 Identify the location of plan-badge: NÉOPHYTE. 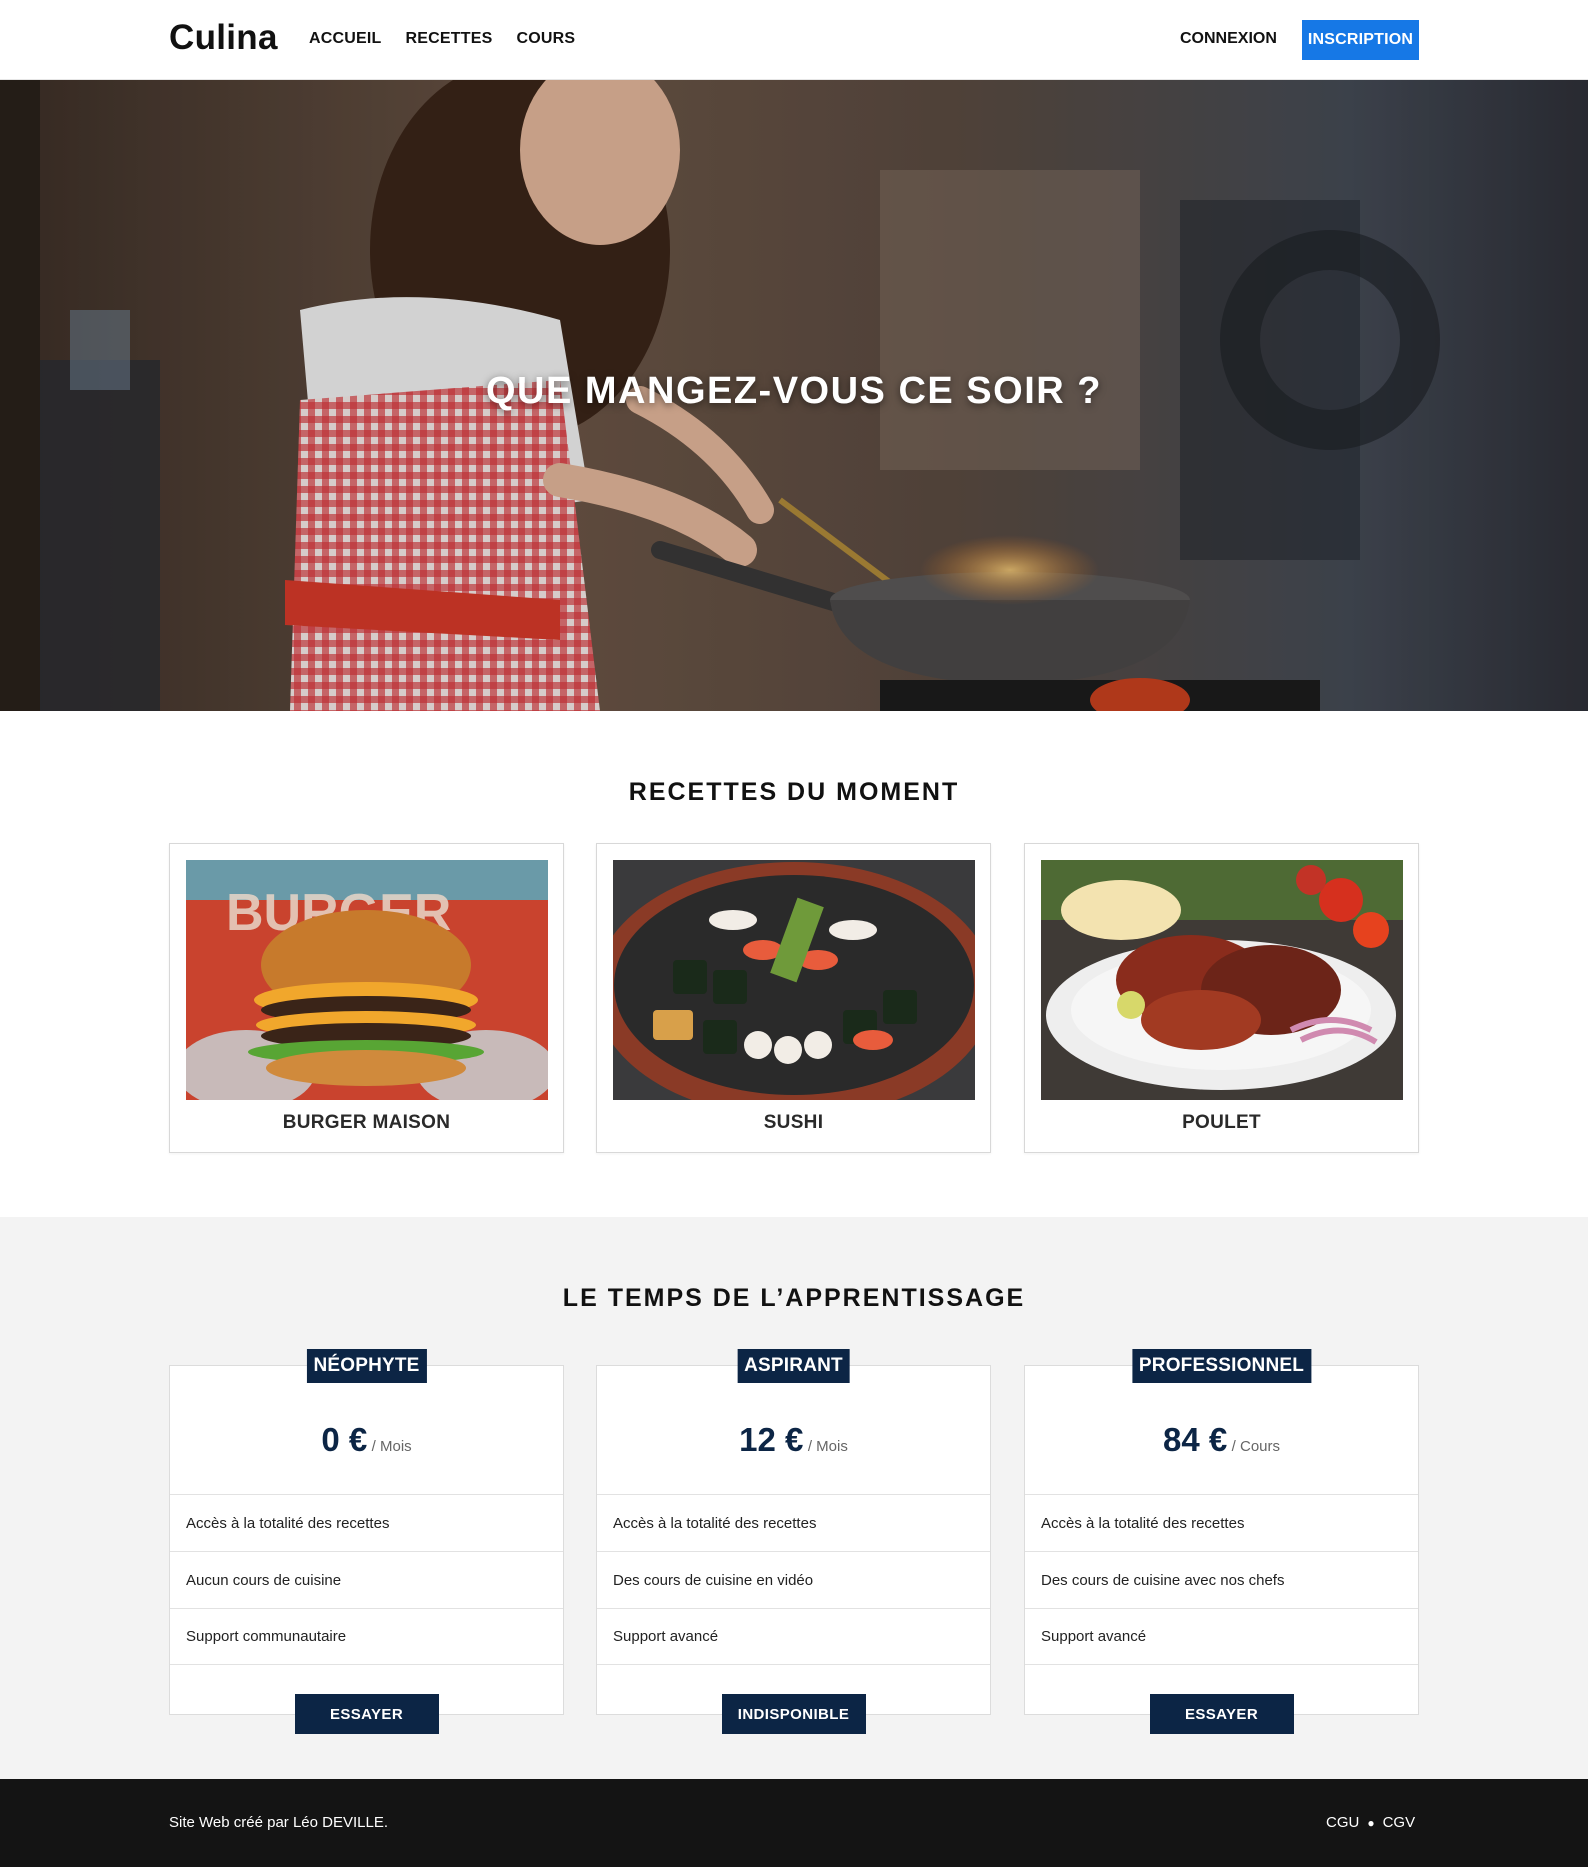
(366, 1366).